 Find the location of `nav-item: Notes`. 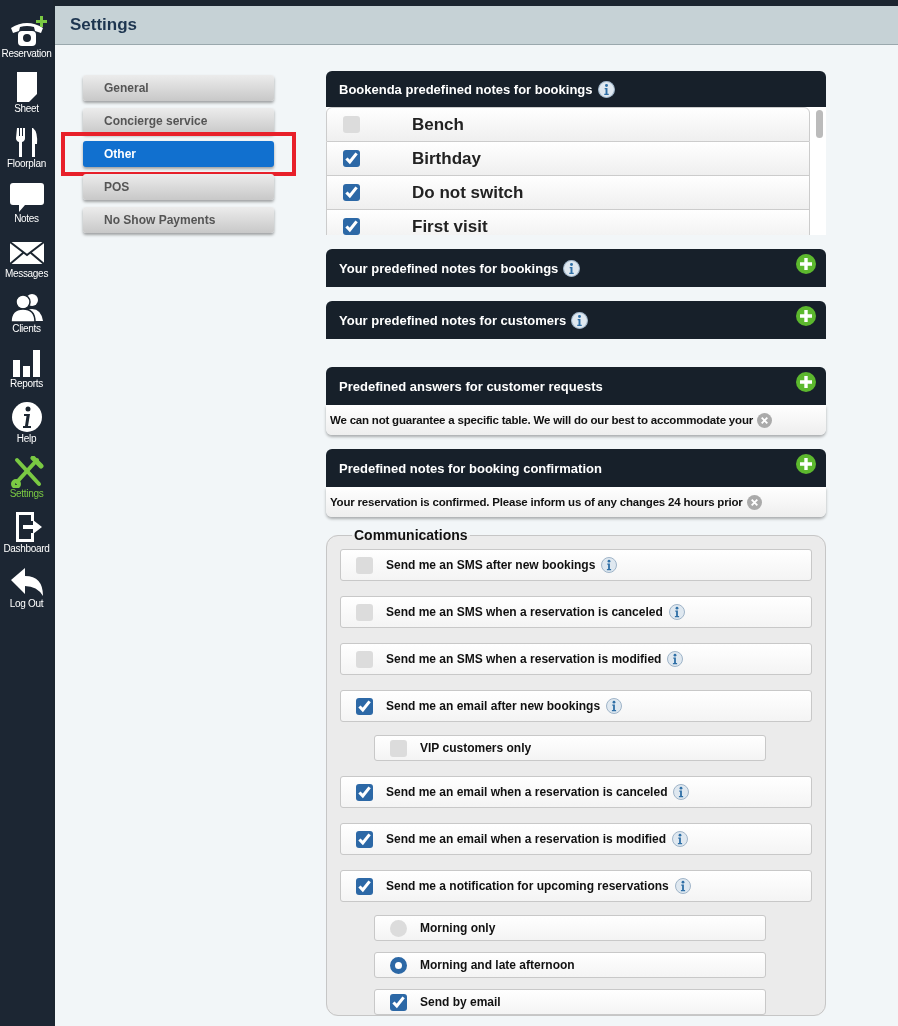

nav-item: Notes is located at coordinates (26, 208).